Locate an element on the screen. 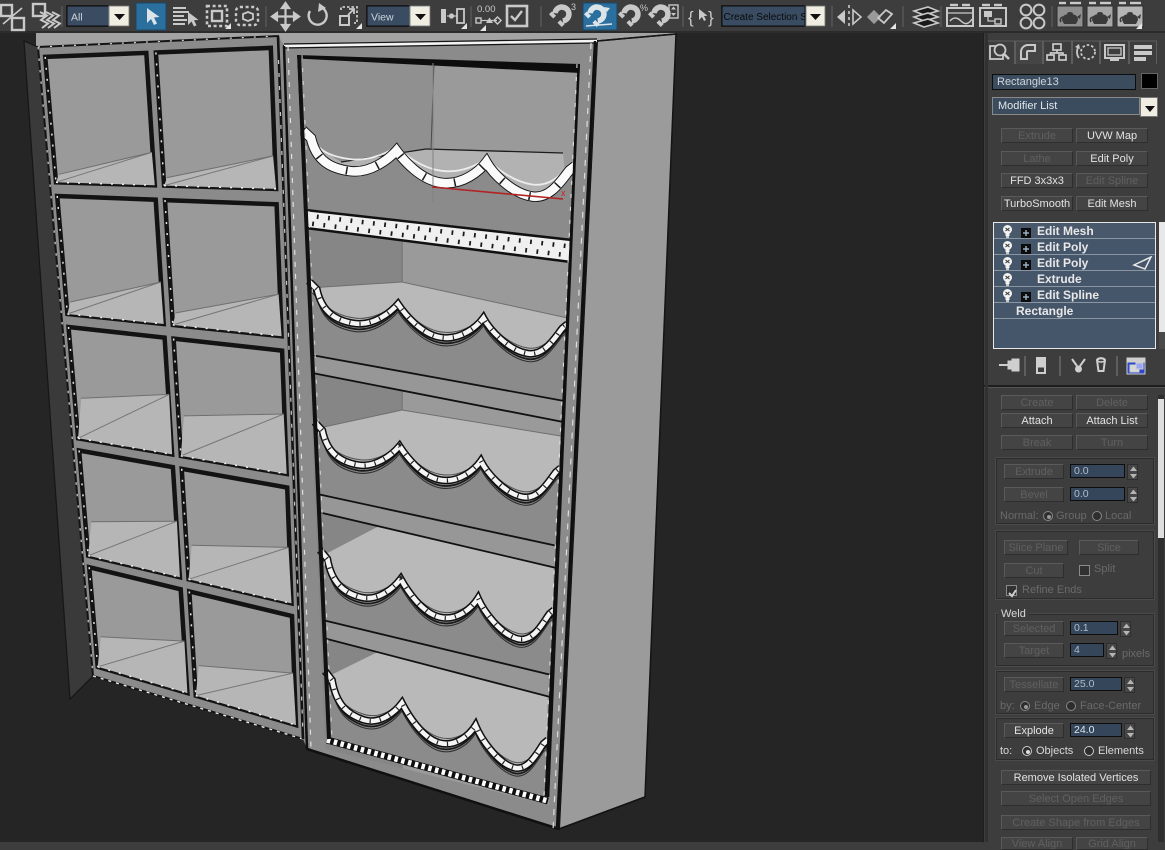  svg-text: 0.00 is located at coordinates (486, 9).